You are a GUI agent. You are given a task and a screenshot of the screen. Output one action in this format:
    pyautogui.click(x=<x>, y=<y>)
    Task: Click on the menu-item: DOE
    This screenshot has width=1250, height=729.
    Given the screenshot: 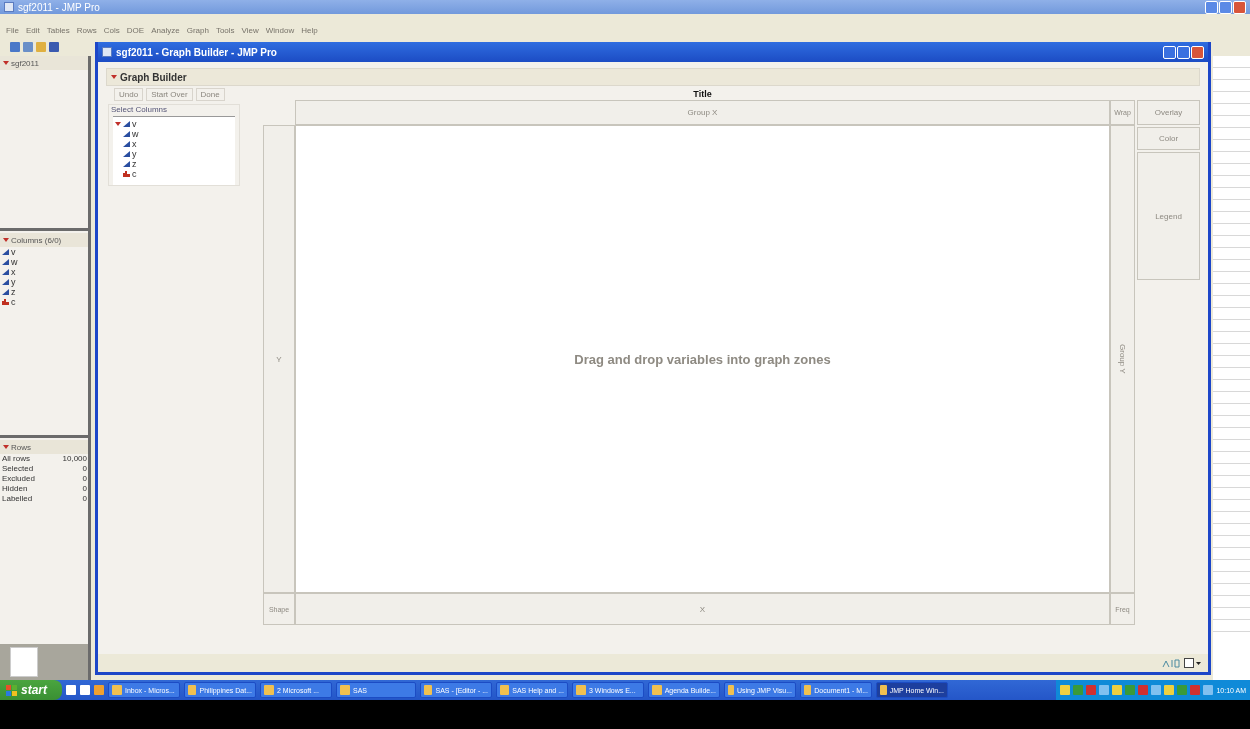 What is the action you would take?
    pyautogui.click(x=135, y=30)
    